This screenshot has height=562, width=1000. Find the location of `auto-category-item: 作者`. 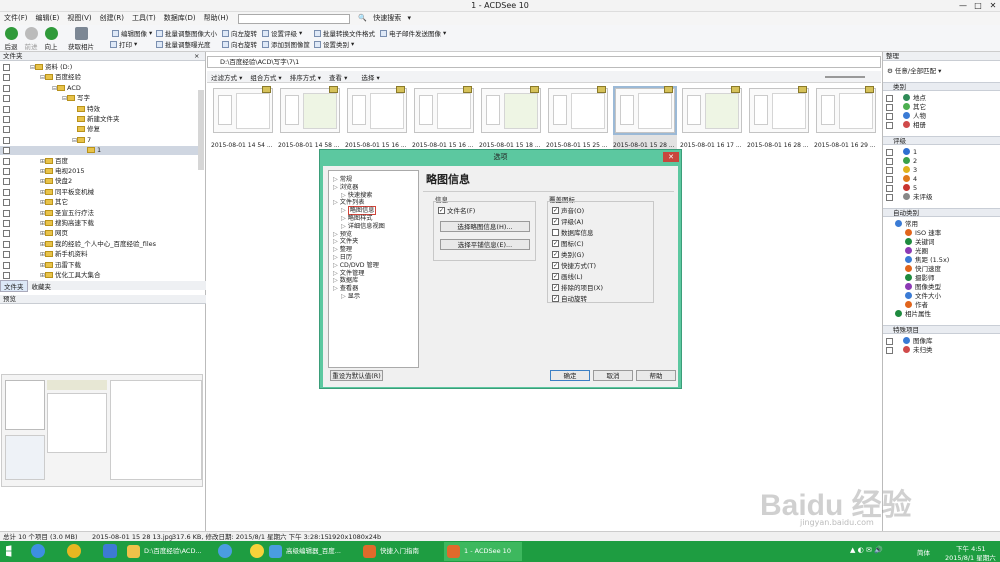

auto-category-item: 作者 is located at coordinates (941, 305).